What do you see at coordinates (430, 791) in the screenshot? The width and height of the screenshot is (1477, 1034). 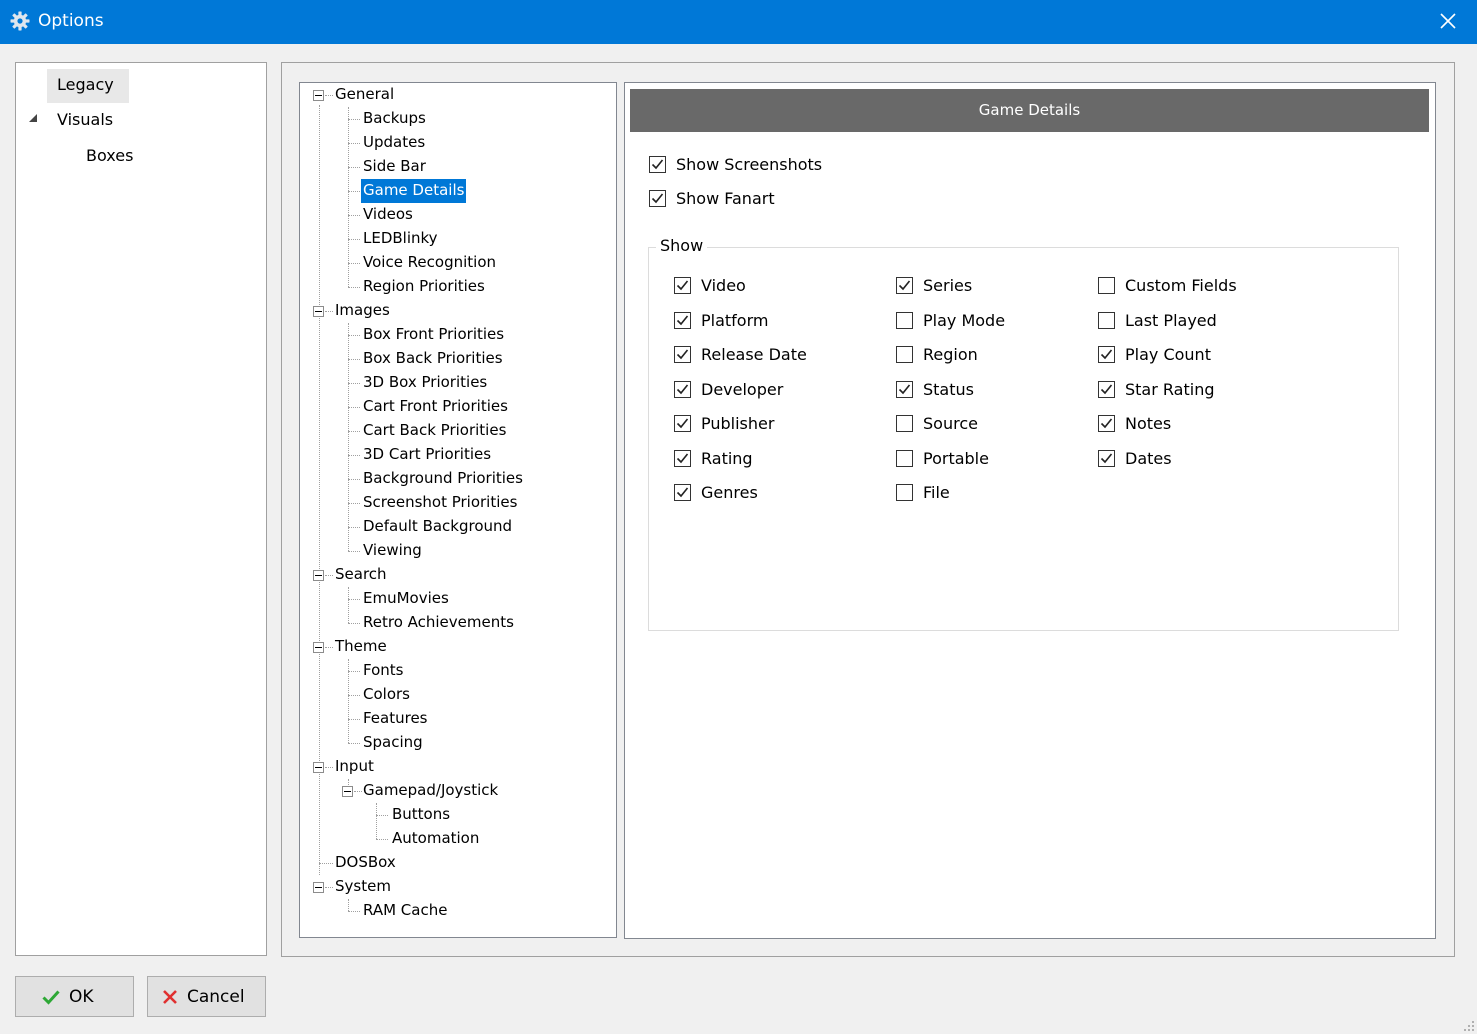 I see `tree-node-gamepad-joystick: Gamepad/Joystick` at bounding box center [430, 791].